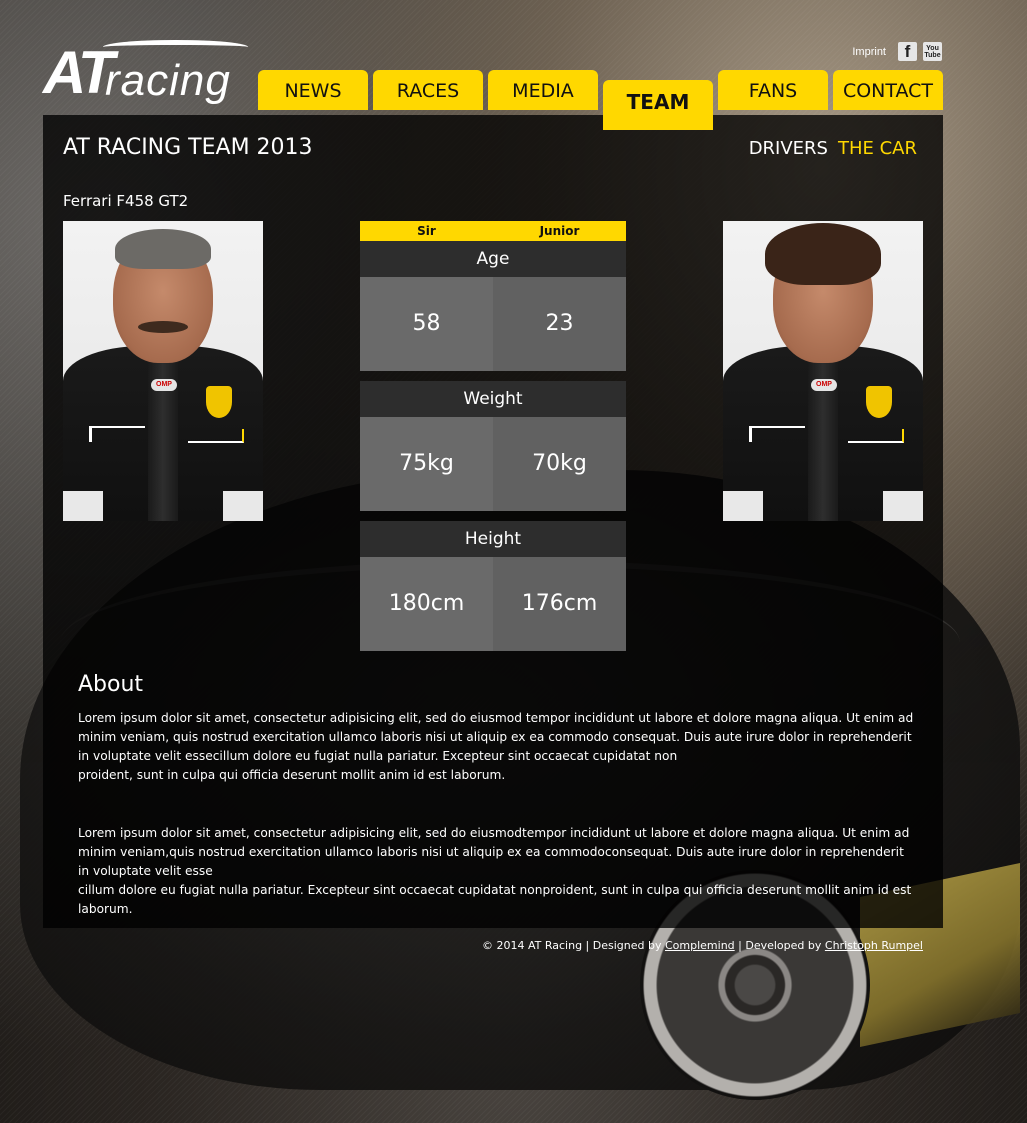 This screenshot has height=1123, width=1027. What do you see at coordinates (163, 371) in the screenshot?
I see `driver-photo-sir: OMP` at bounding box center [163, 371].